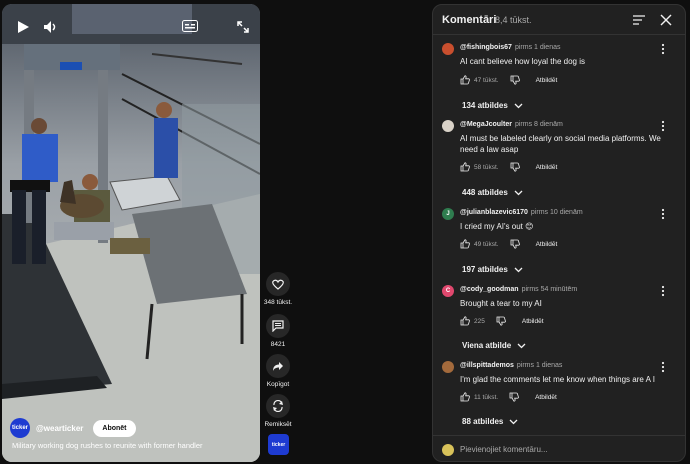 The image size is (690, 464). What do you see at coordinates (501, 303) in the screenshot?
I see `comment-text: Brought a tear to my AI` at bounding box center [501, 303].